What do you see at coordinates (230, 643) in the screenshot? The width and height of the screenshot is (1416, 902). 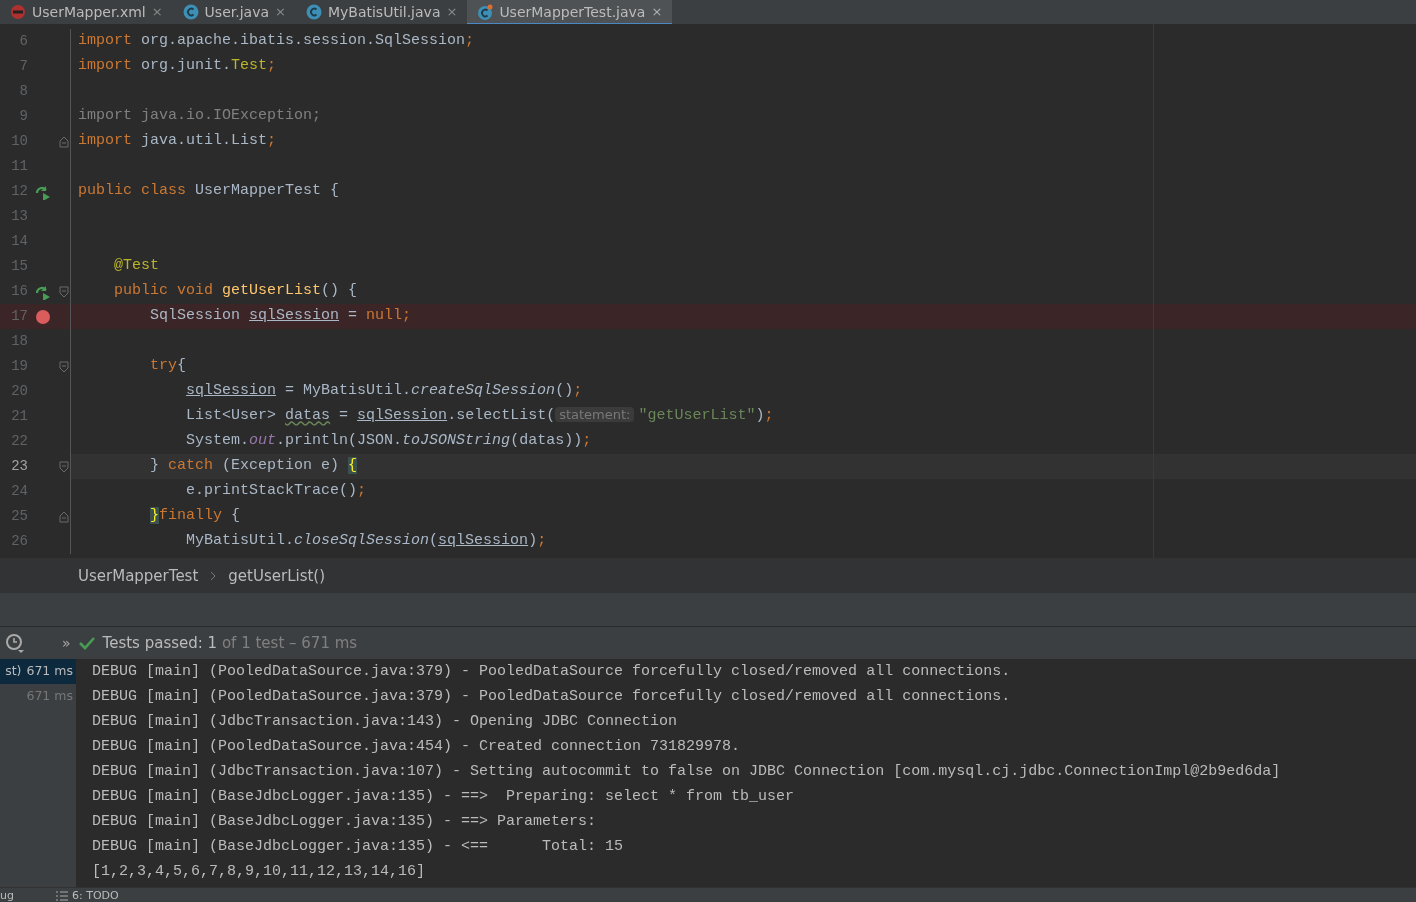 I see `test-status: Tests passed: 1 of 1 test – 671 ms` at bounding box center [230, 643].